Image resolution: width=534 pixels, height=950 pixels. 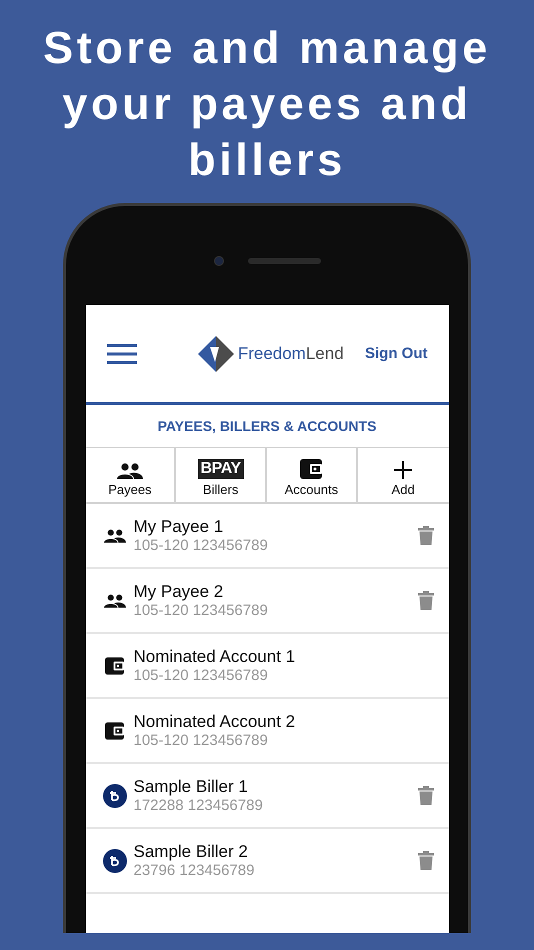 I want to click on tab: Accounts, so click(x=312, y=475).